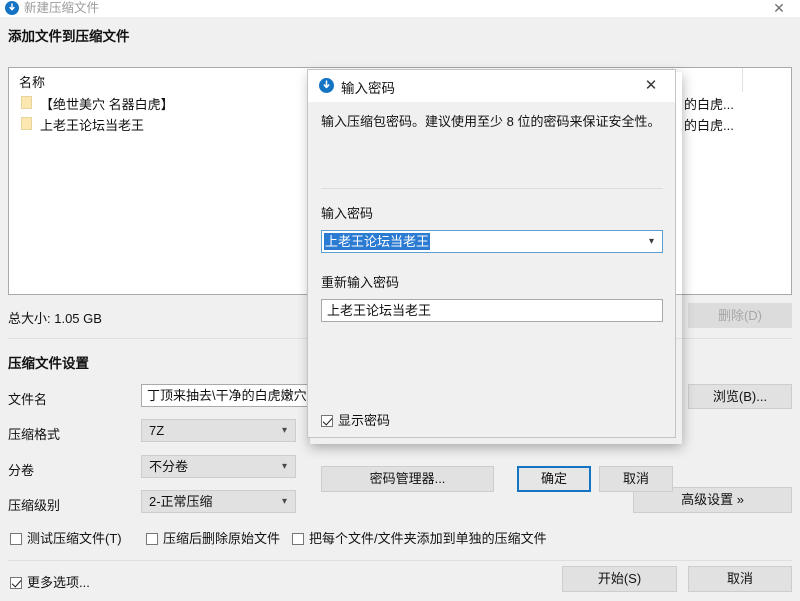  What do you see at coordinates (619, 579) in the screenshot?
I see `start-button: 开始(S)` at bounding box center [619, 579].